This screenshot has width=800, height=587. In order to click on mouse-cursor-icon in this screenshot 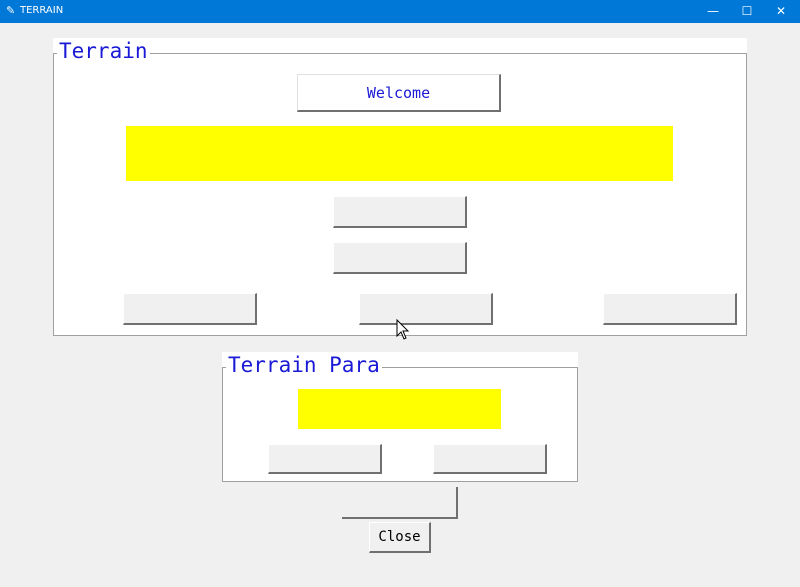, I will do `click(403, 329)`.